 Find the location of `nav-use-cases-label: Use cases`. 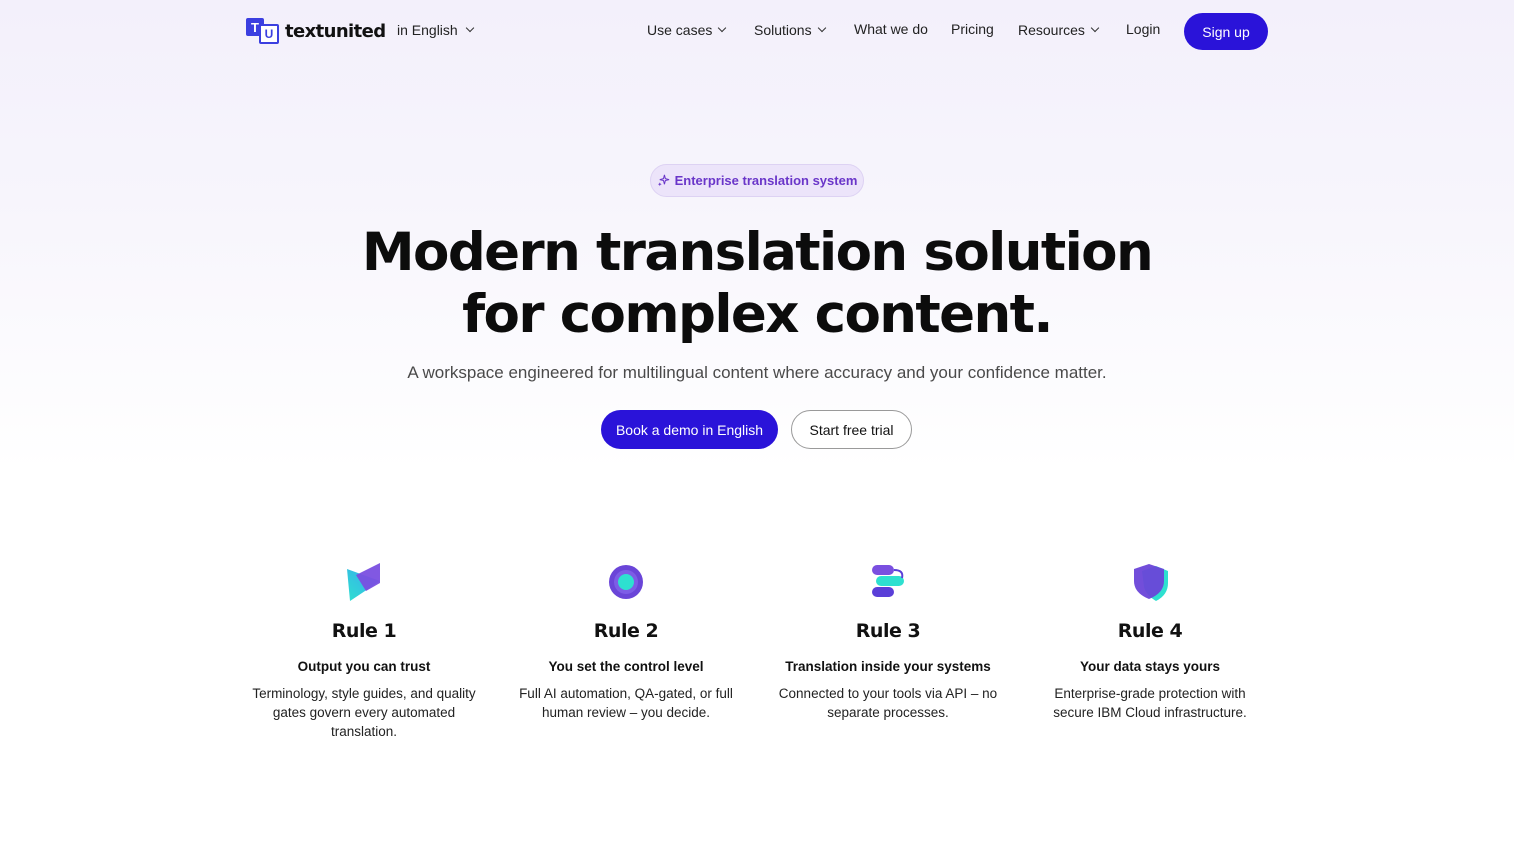

nav-use-cases-label: Use cases is located at coordinates (680, 30).